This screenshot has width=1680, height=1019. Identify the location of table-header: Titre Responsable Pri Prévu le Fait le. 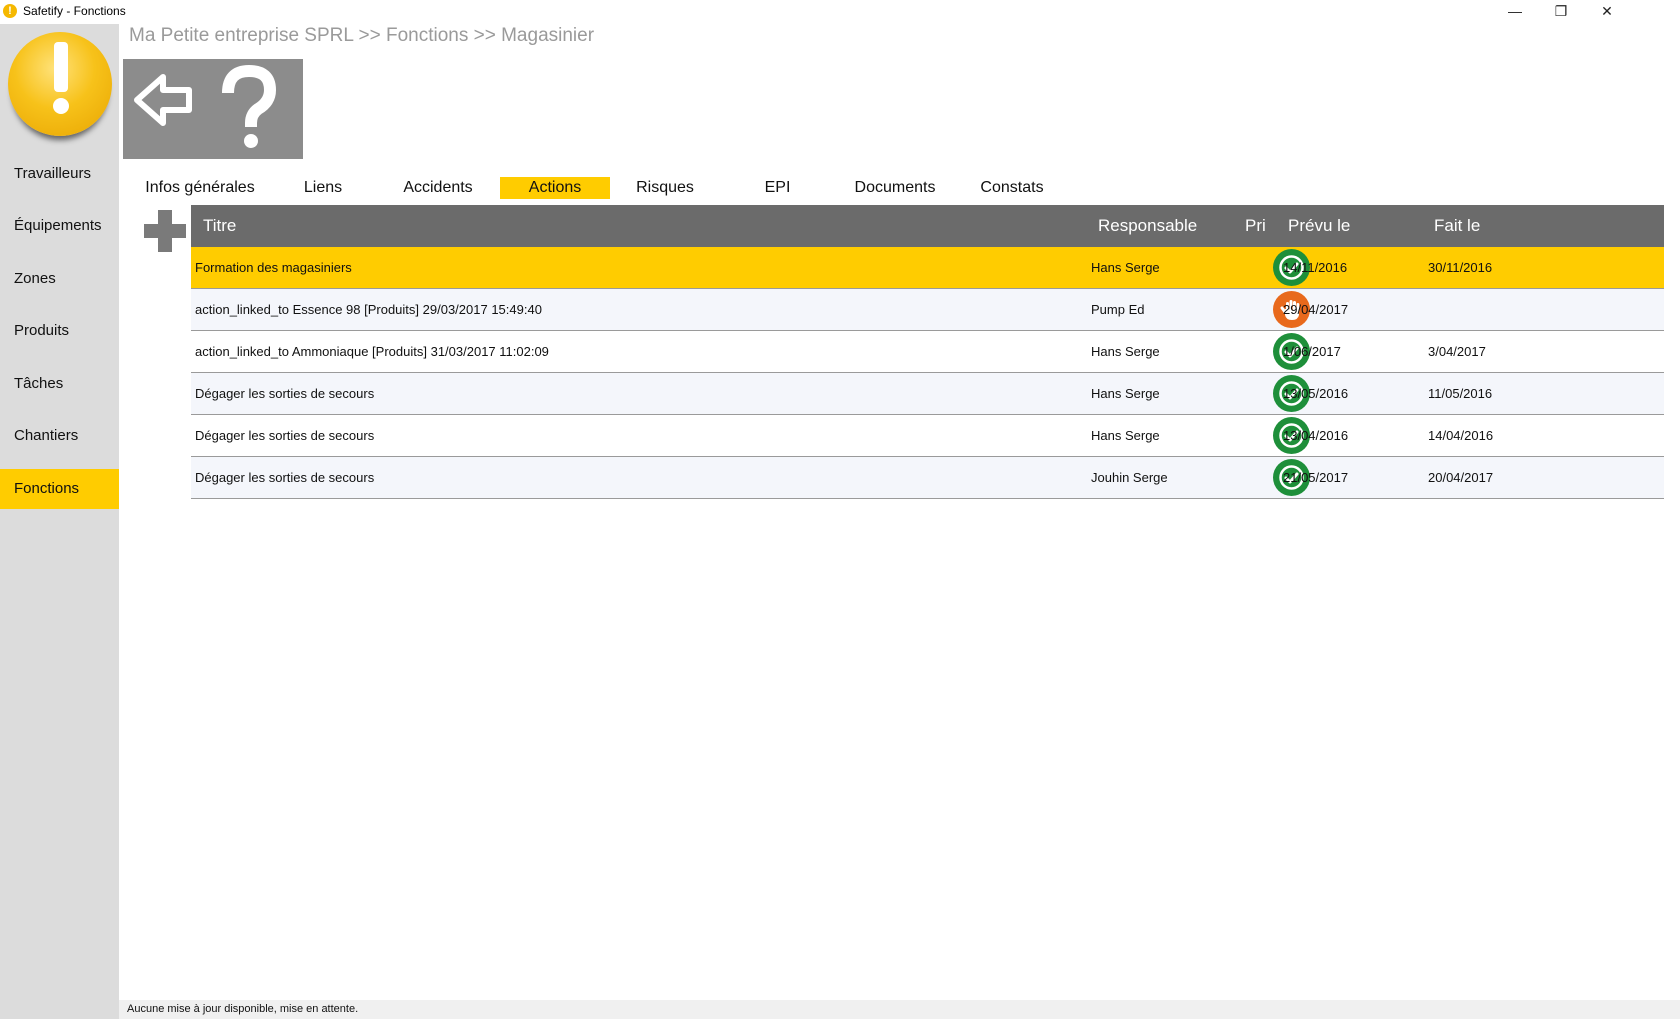
(927, 226).